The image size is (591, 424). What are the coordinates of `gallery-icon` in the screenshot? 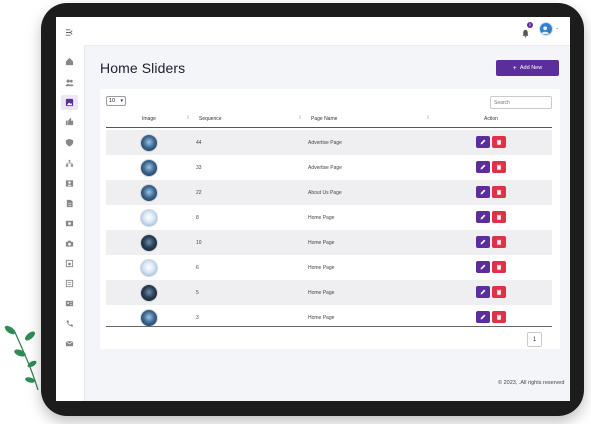 It's located at (69, 263).